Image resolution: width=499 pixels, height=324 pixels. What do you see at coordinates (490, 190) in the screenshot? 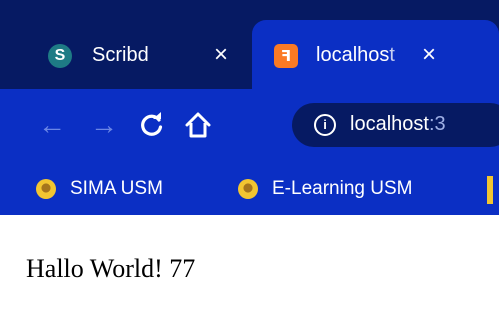
I see `bookmark-folder-icon` at bounding box center [490, 190].